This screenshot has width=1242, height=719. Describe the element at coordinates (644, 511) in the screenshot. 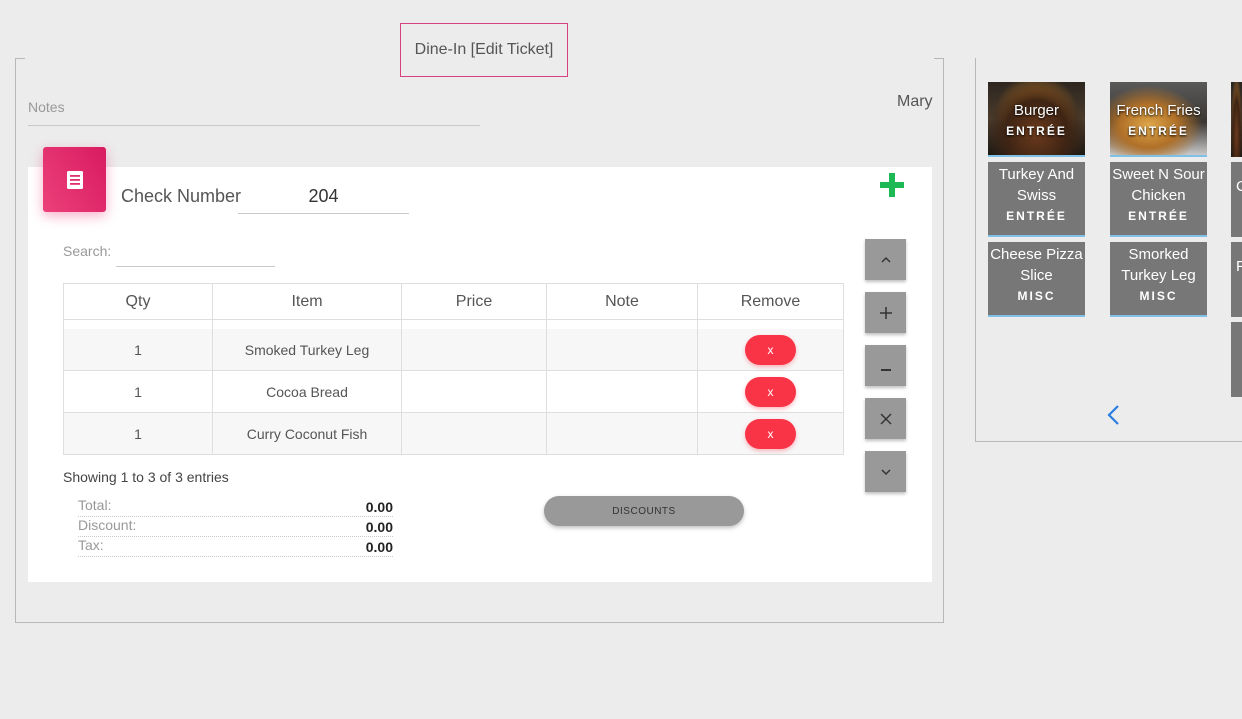

I see `discounts-button: DISCOUNTS` at that location.